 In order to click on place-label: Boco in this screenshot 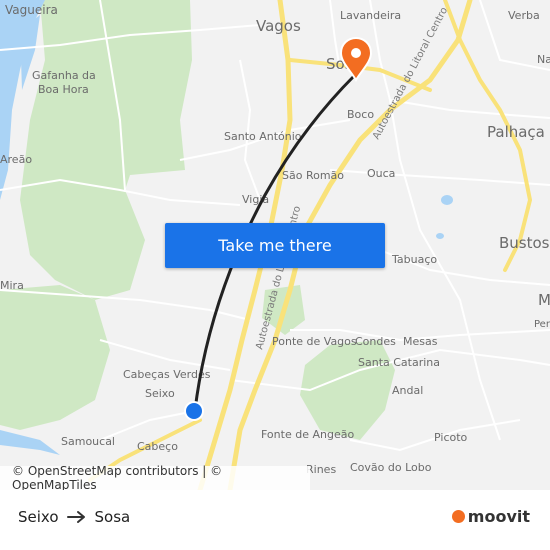, I will do `click(360, 114)`.